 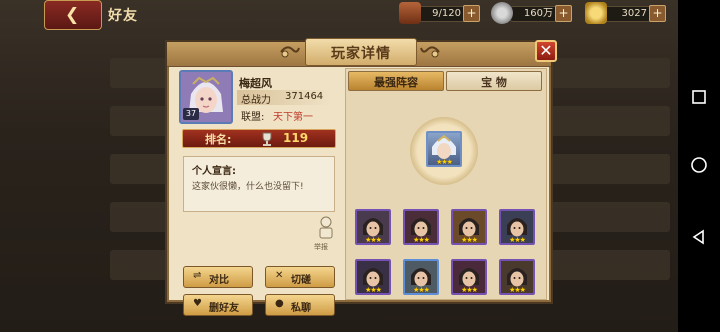 I want to click on friends-title: 好友, so click(x=123, y=16).